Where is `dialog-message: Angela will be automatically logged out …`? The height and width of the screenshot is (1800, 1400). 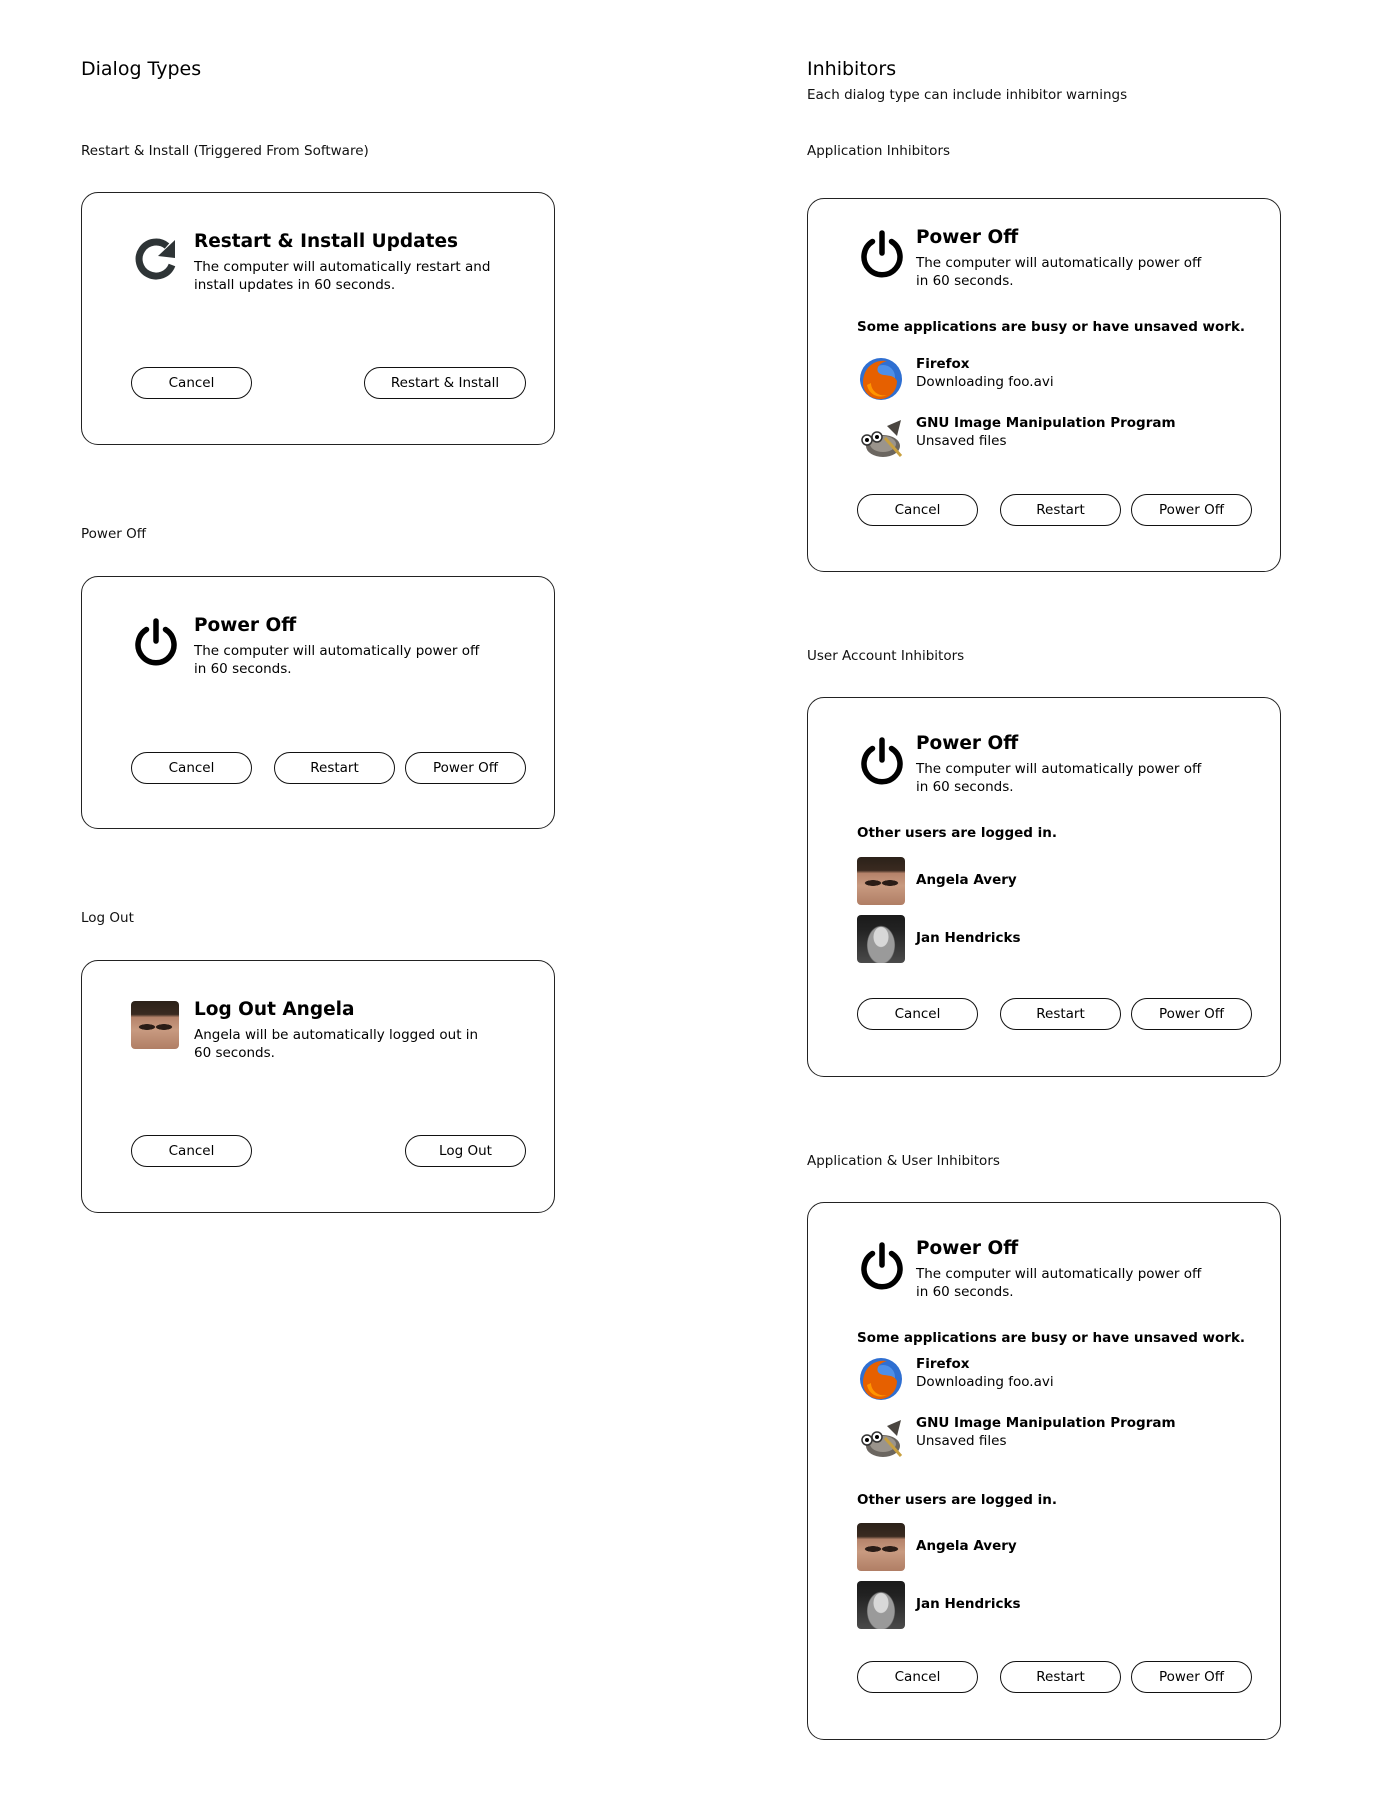
dialog-message: Angela will be automatically logged out … is located at coordinates (336, 1044).